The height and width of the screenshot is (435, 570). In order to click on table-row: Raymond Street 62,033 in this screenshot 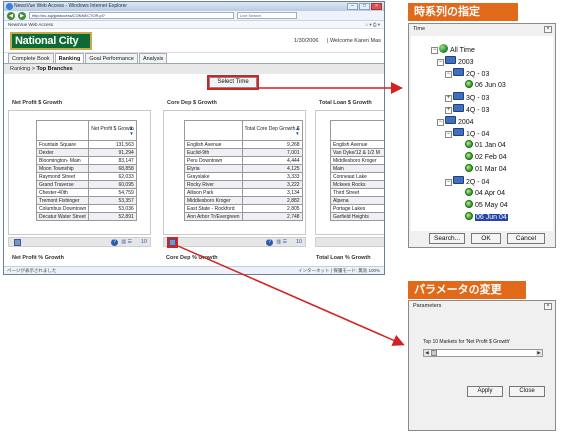, I will do `click(86, 176)`.